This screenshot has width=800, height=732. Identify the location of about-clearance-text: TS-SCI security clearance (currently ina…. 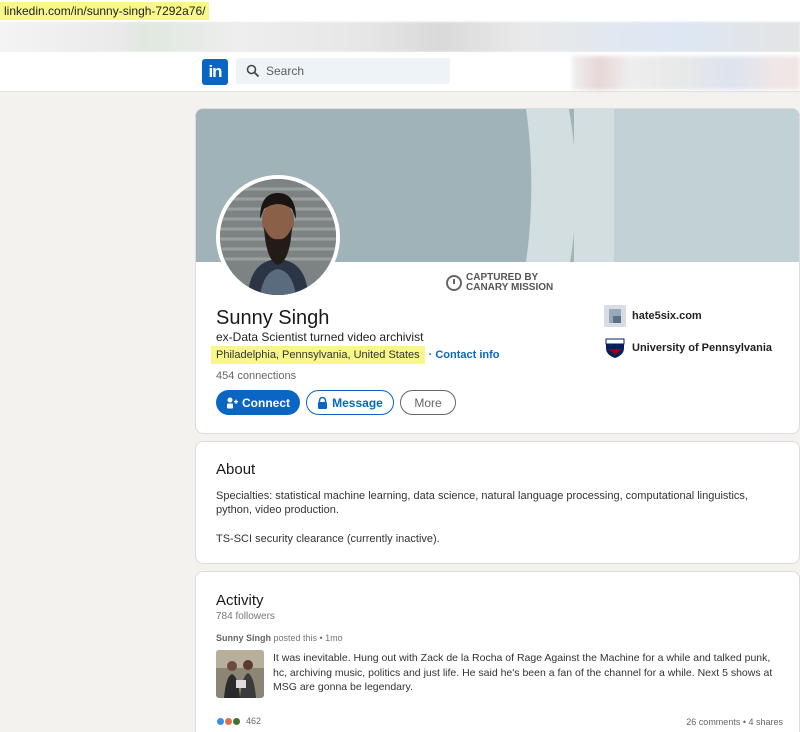
(328, 539).